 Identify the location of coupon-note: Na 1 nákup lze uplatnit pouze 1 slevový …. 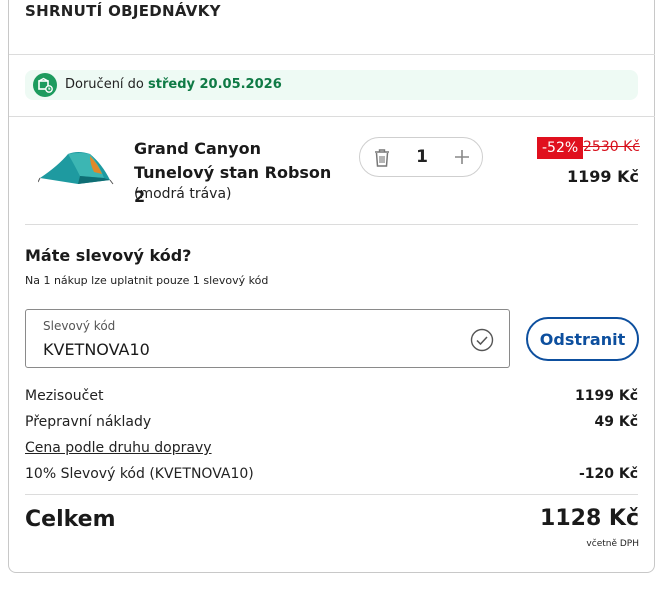
(147, 280).